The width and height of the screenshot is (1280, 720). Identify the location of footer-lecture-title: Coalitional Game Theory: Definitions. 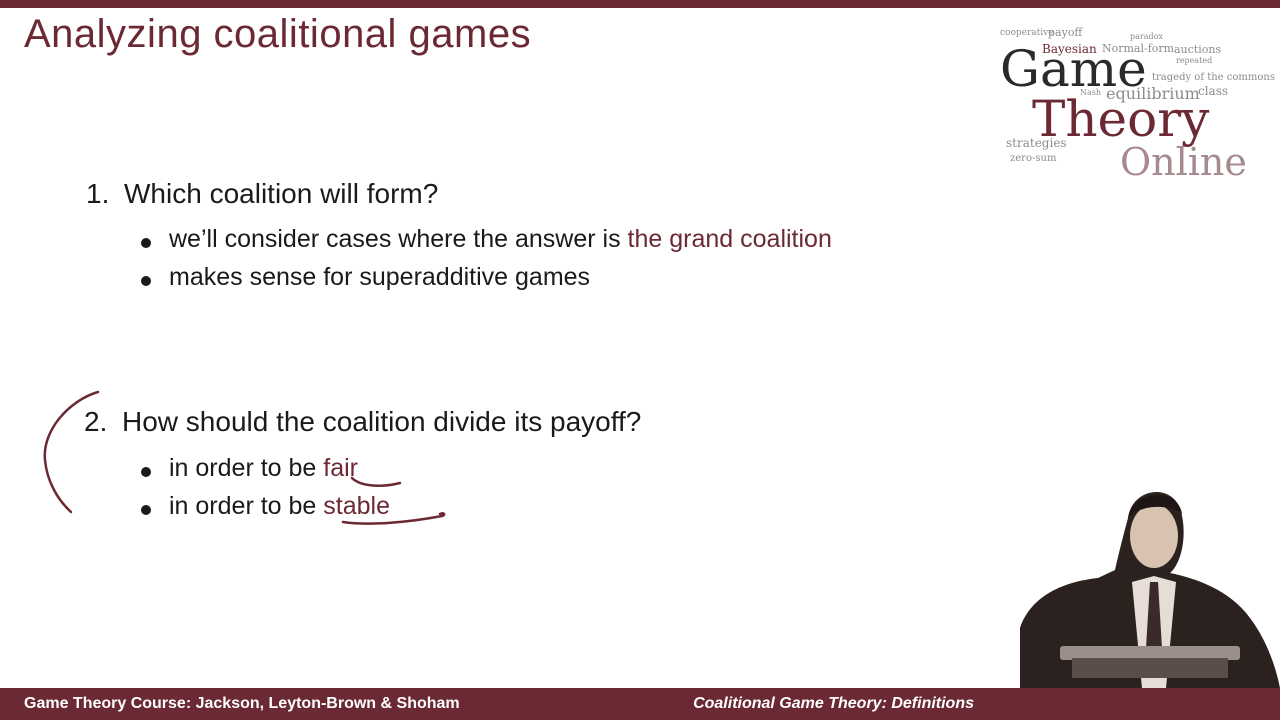
(833, 703).